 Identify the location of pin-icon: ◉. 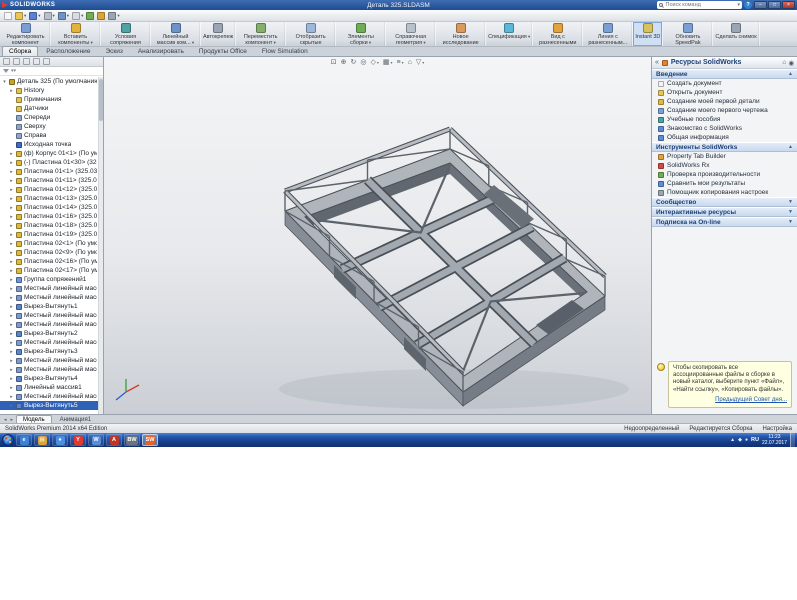
(791, 63).